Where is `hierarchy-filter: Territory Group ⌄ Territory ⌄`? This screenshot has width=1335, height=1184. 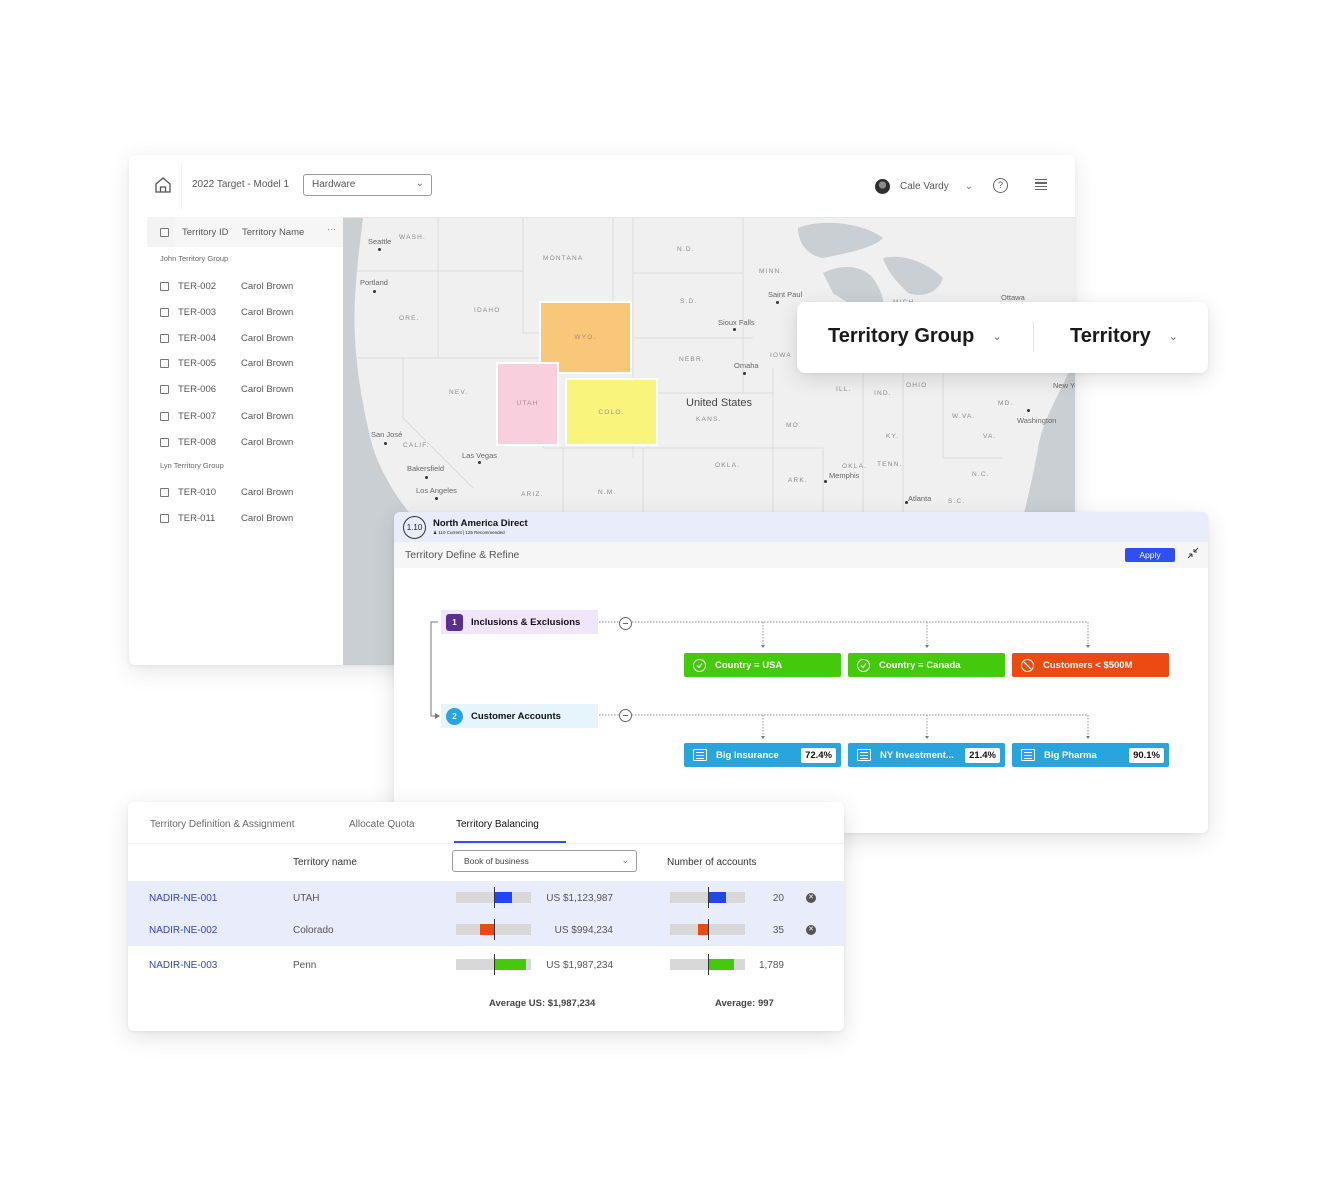 hierarchy-filter: Territory Group ⌄ Territory ⌄ is located at coordinates (1002, 337).